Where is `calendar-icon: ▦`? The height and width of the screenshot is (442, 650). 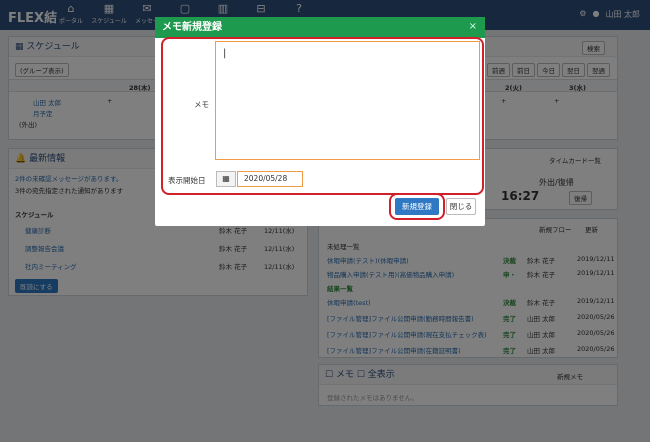 calendar-icon: ▦ is located at coordinates (226, 179).